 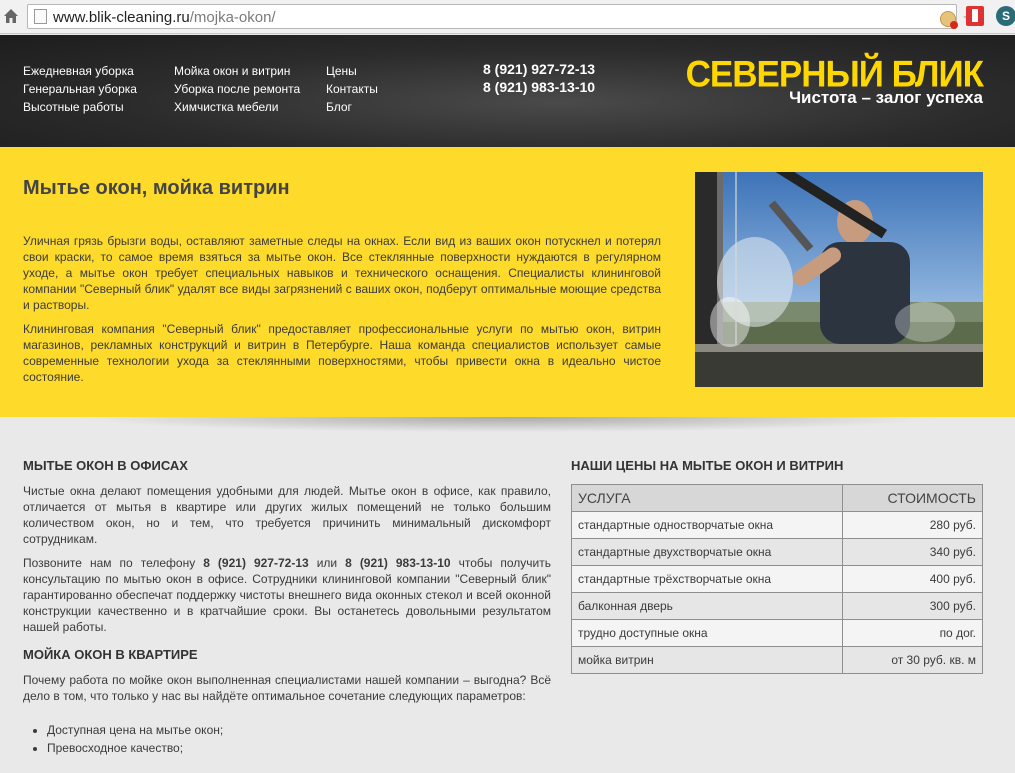 What do you see at coordinates (912, 606) in the screenshot?
I see `price-cell: 300 руб.` at bounding box center [912, 606].